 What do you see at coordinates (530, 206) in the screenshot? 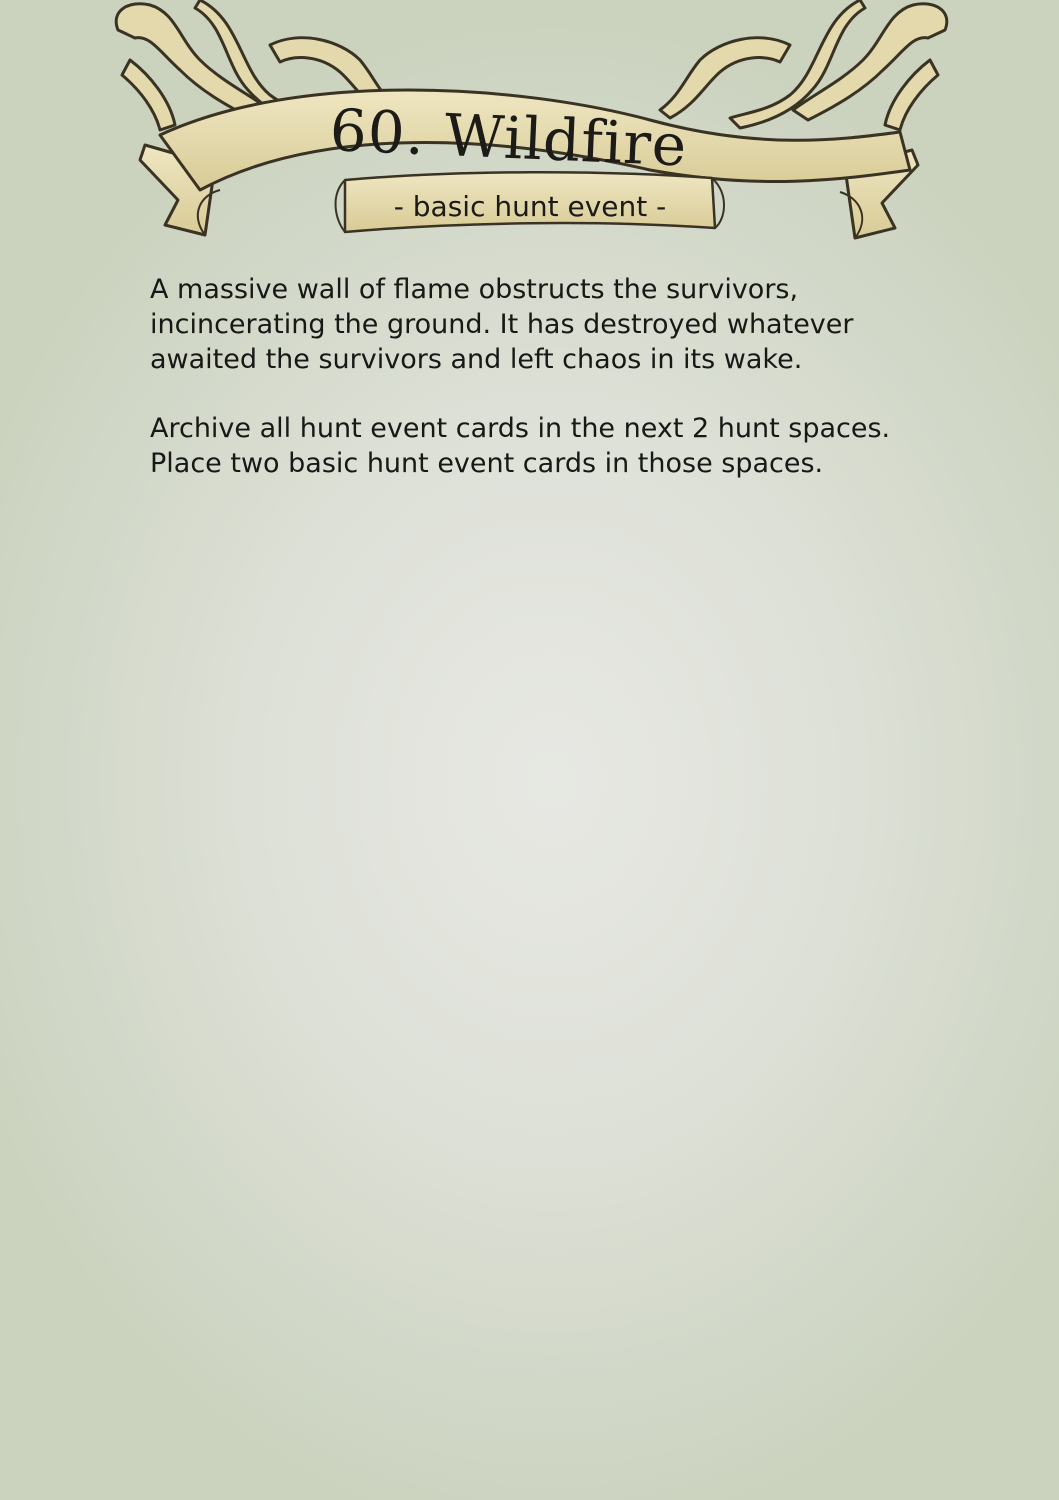
I see `card-subtitle: - basic hunt event -` at bounding box center [530, 206].